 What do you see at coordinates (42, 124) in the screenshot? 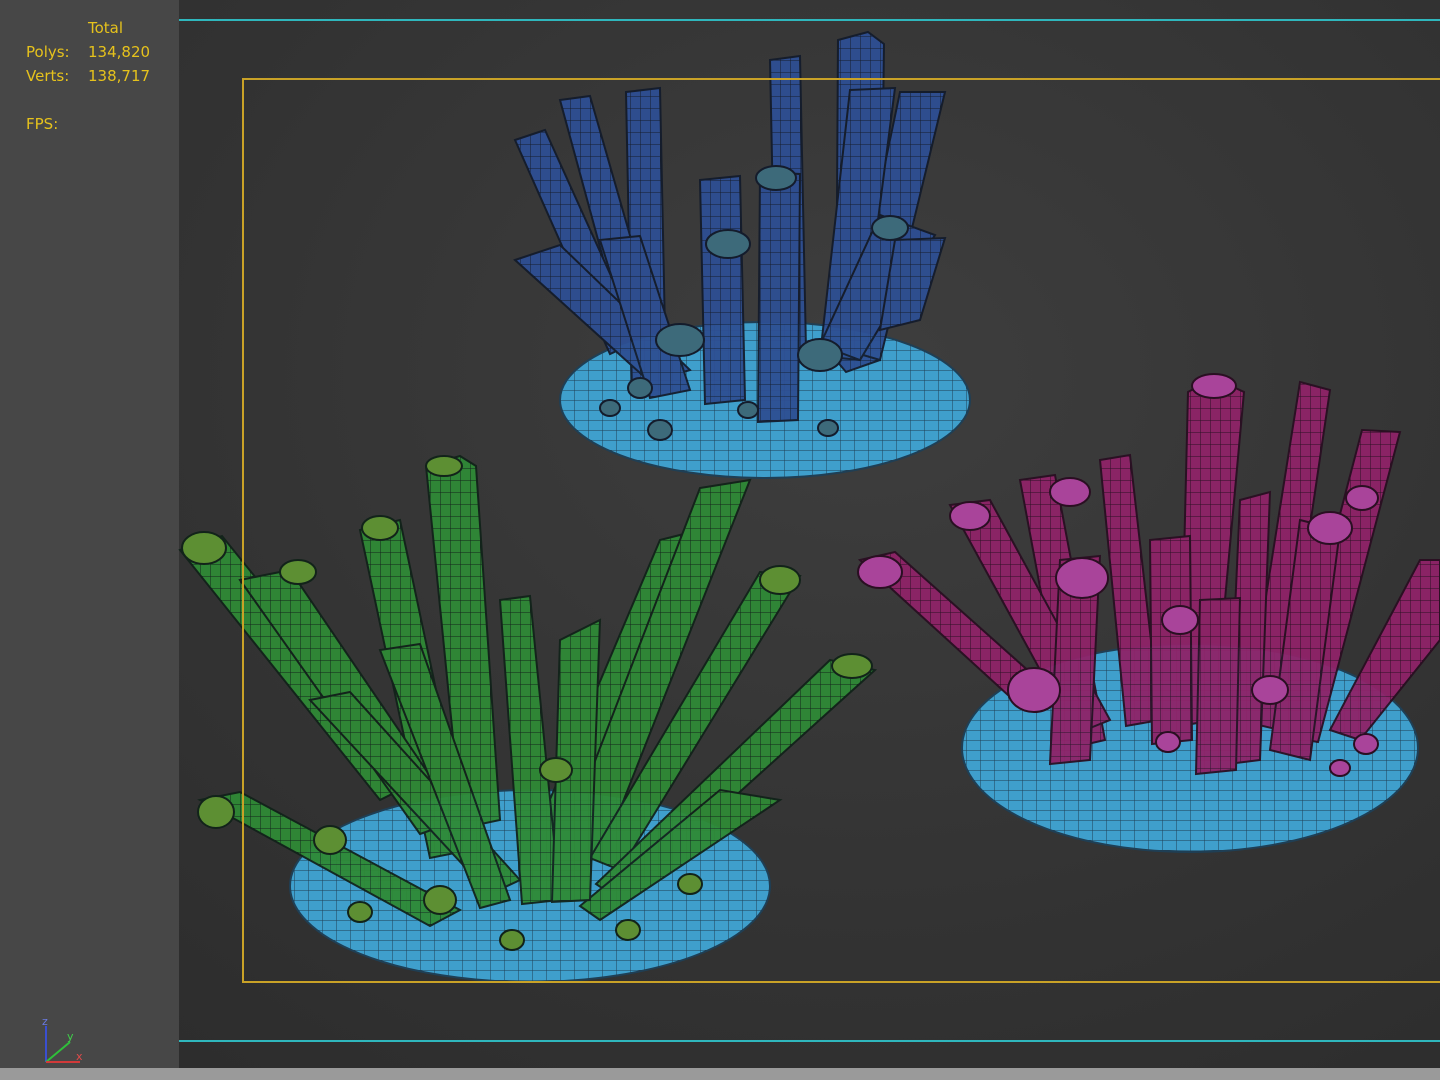
I see `fps-label: FPS:` at bounding box center [42, 124].